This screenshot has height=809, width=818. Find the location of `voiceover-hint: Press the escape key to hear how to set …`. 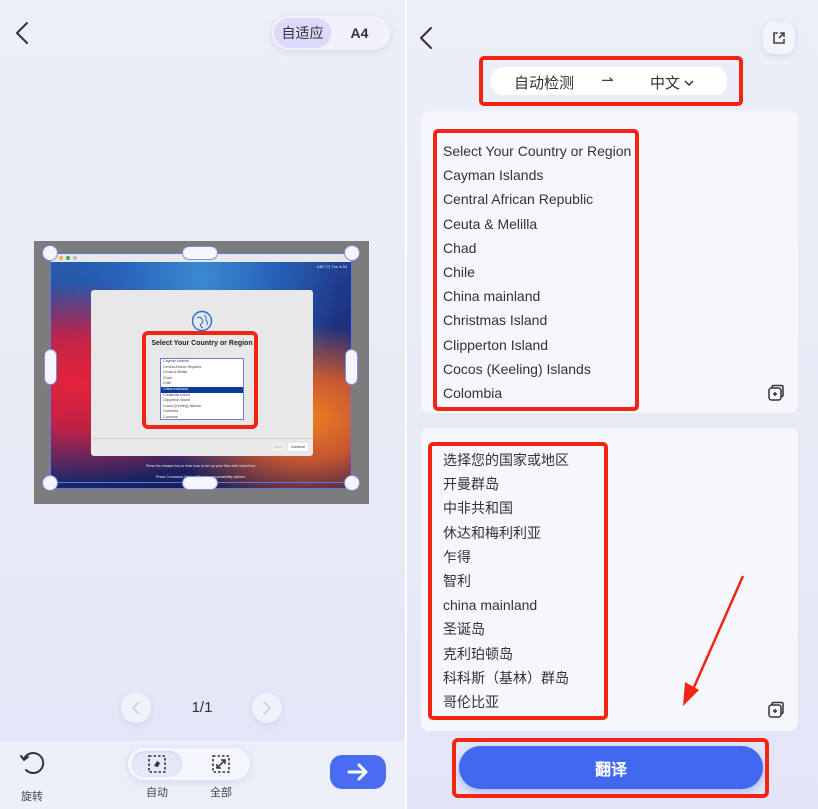

voiceover-hint: Press the escape key to hear how to set … is located at coordinates (201, 466).